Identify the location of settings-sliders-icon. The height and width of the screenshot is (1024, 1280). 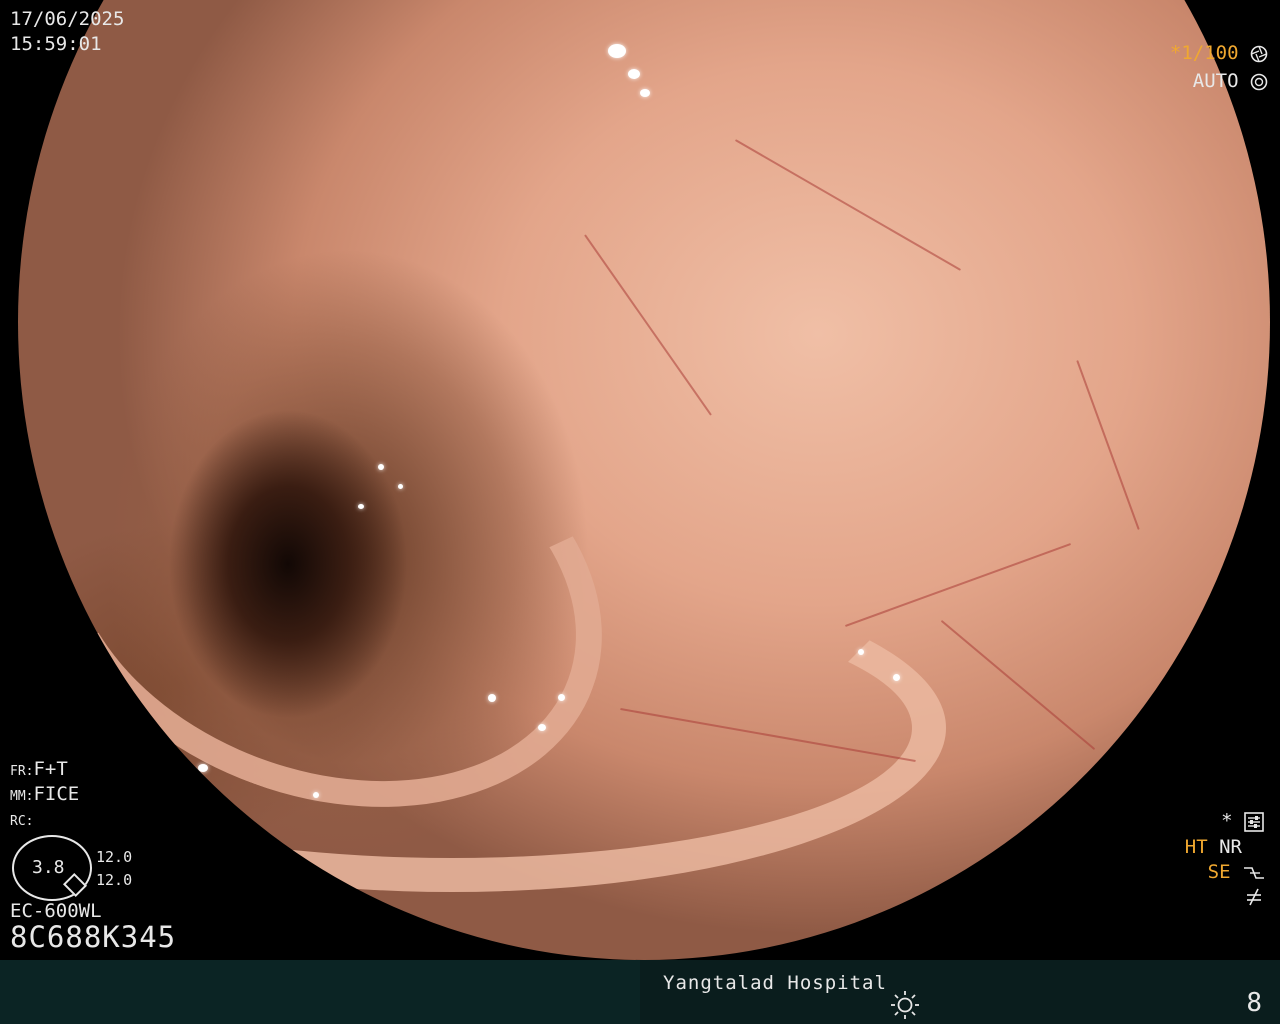
(1254, 821).